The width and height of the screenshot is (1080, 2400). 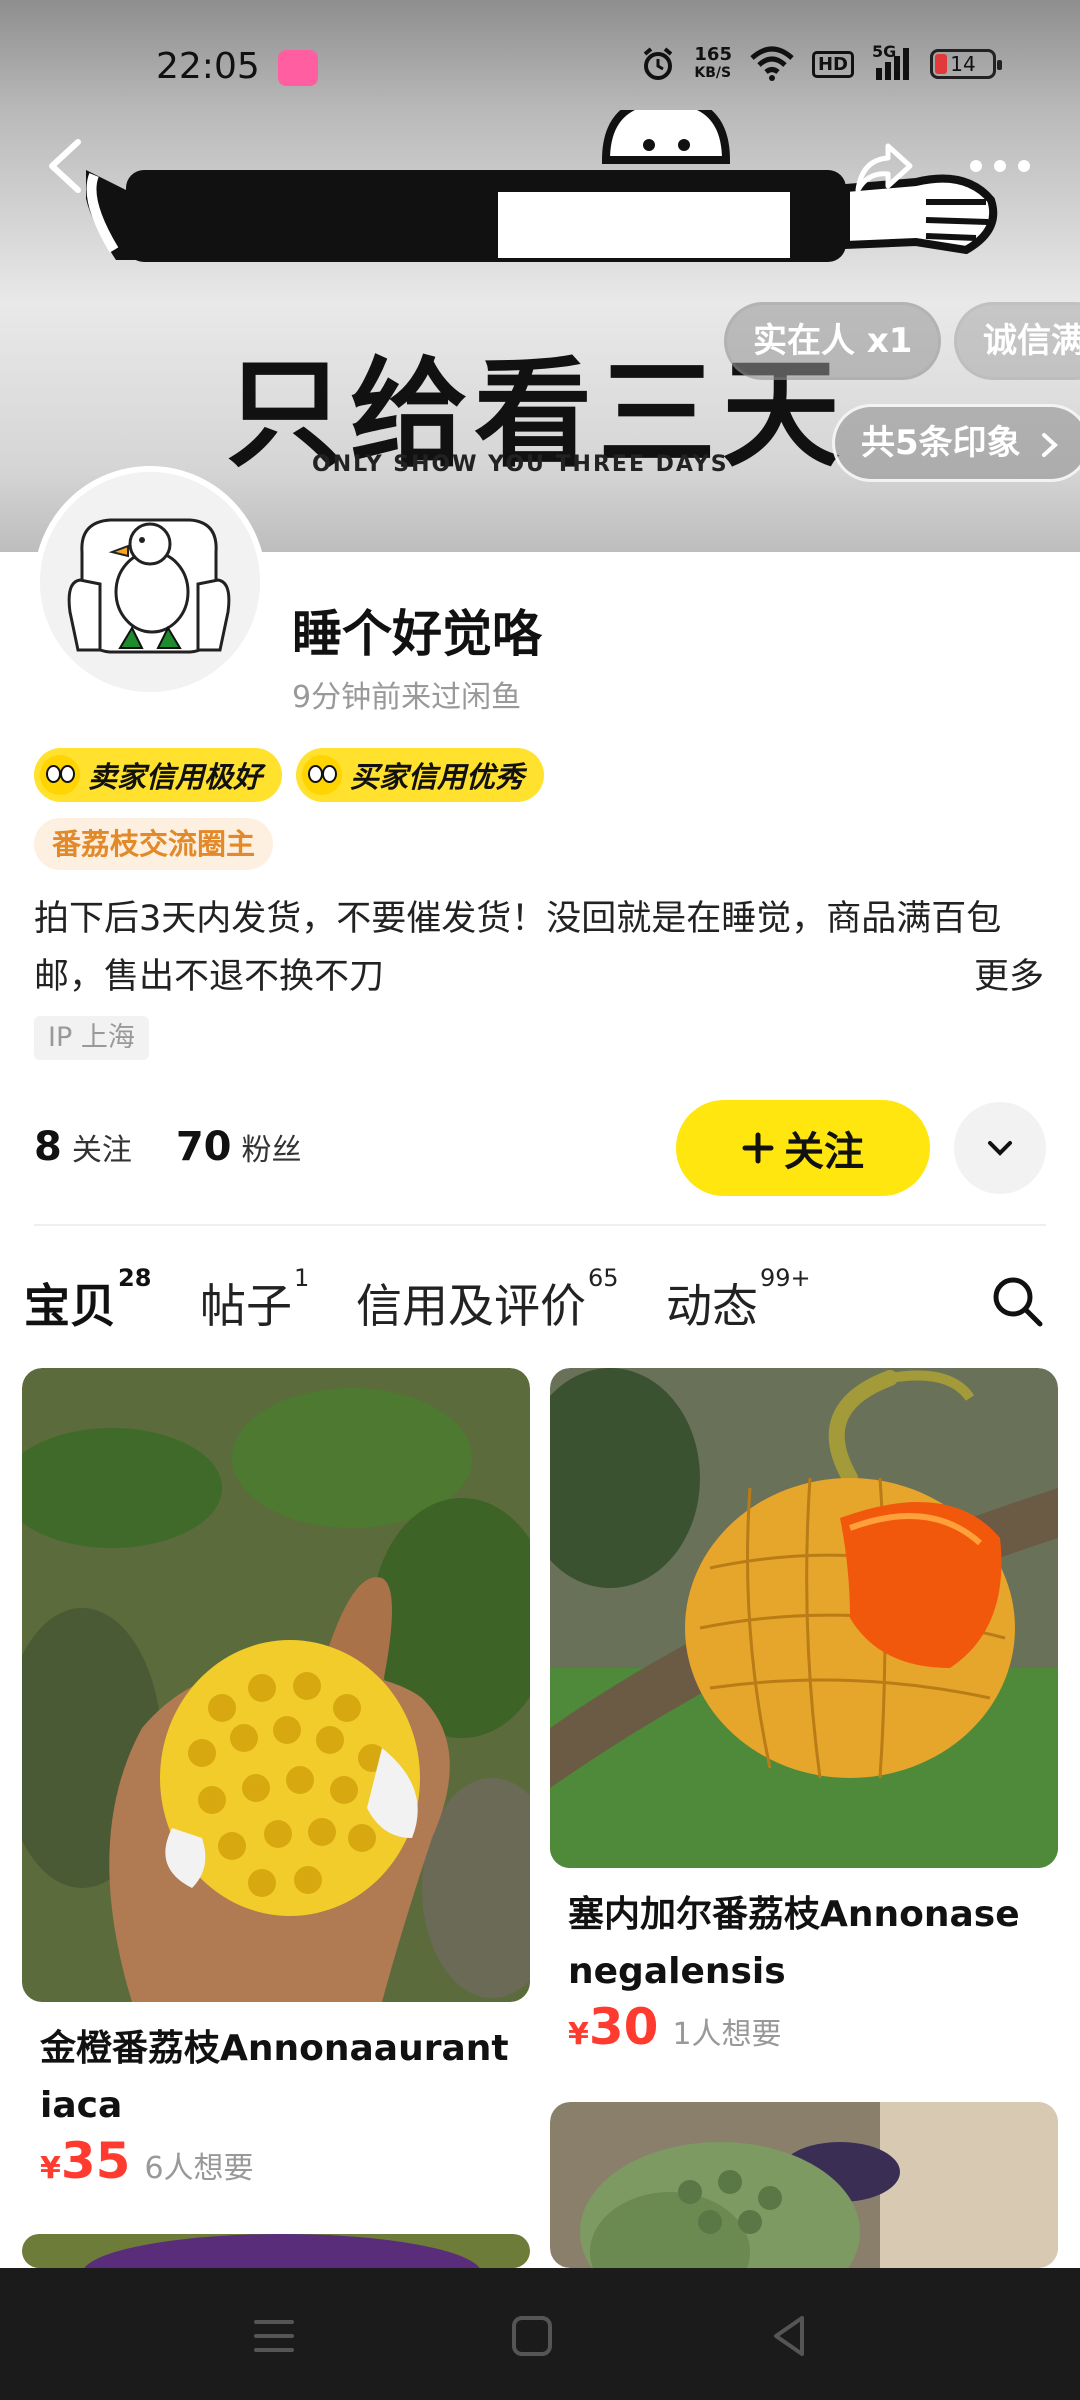 I want to click on item-photo-golden-annona, so click(x=276, y=1685).